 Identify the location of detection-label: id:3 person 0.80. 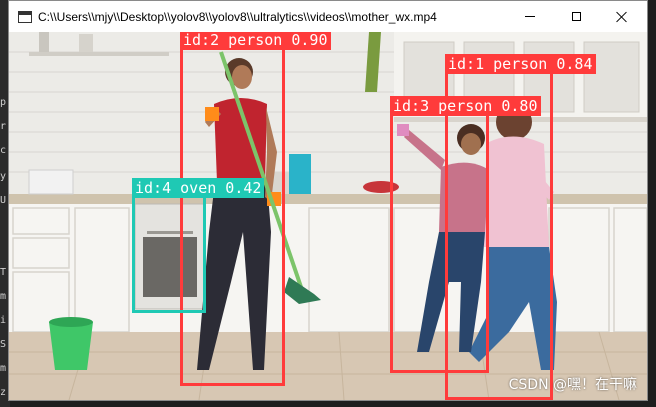
(465, 106).